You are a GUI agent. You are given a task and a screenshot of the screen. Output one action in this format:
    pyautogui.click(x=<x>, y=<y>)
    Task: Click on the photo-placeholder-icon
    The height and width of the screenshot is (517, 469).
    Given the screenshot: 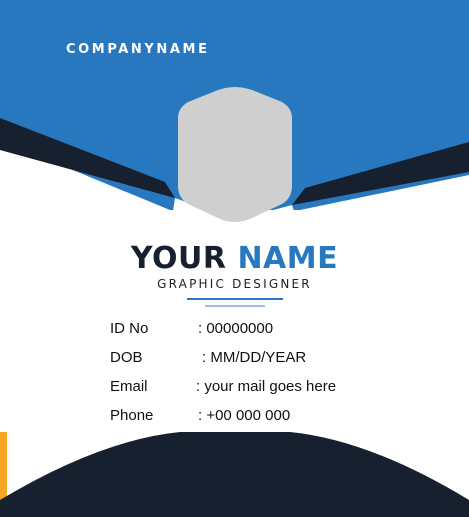 What is the action you would take?
    pyautogui.click(x=235, y=154)
    